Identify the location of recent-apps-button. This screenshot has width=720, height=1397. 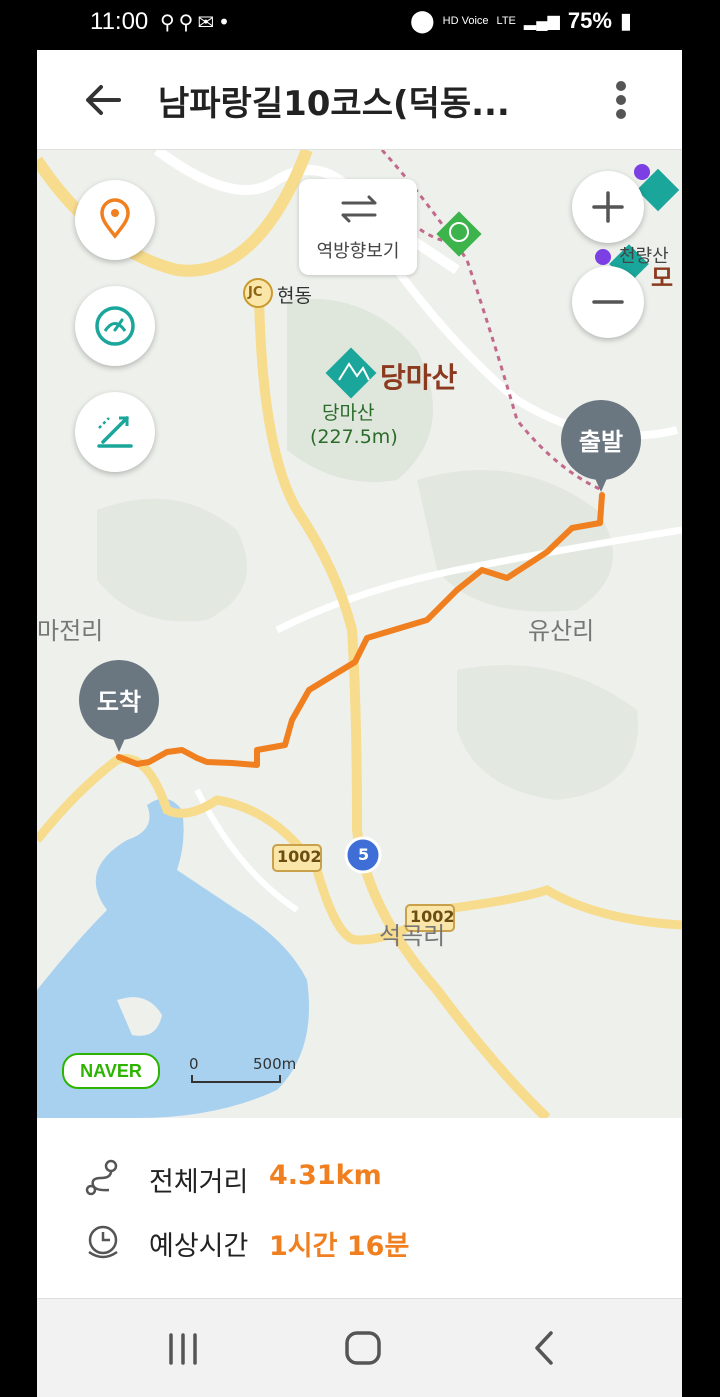
(183, 1348).